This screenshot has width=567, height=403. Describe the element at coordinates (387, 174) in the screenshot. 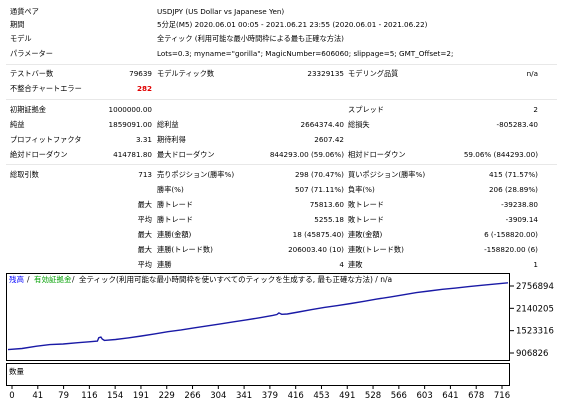

I see `long-positions-label: 買いポジション(勝率%)` at that location.